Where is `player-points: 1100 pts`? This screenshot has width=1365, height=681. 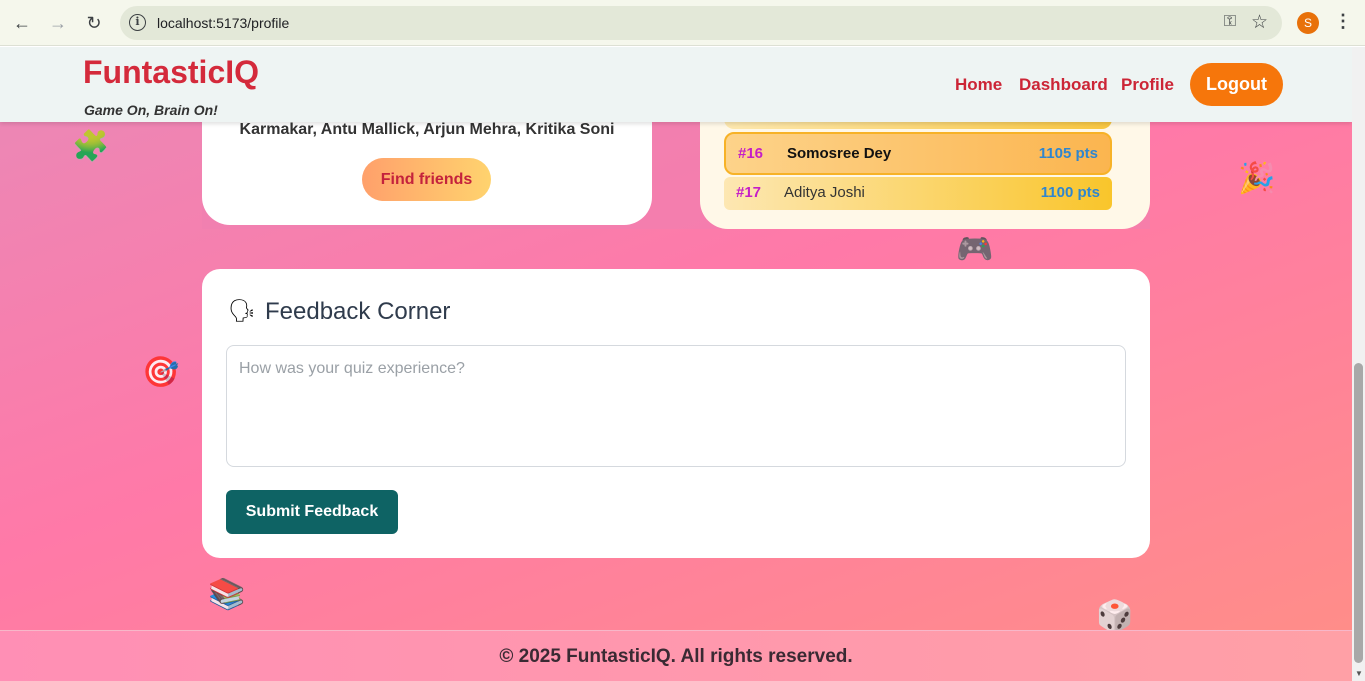 player-points: 1100 pts is located at coordinates (1070, 192).